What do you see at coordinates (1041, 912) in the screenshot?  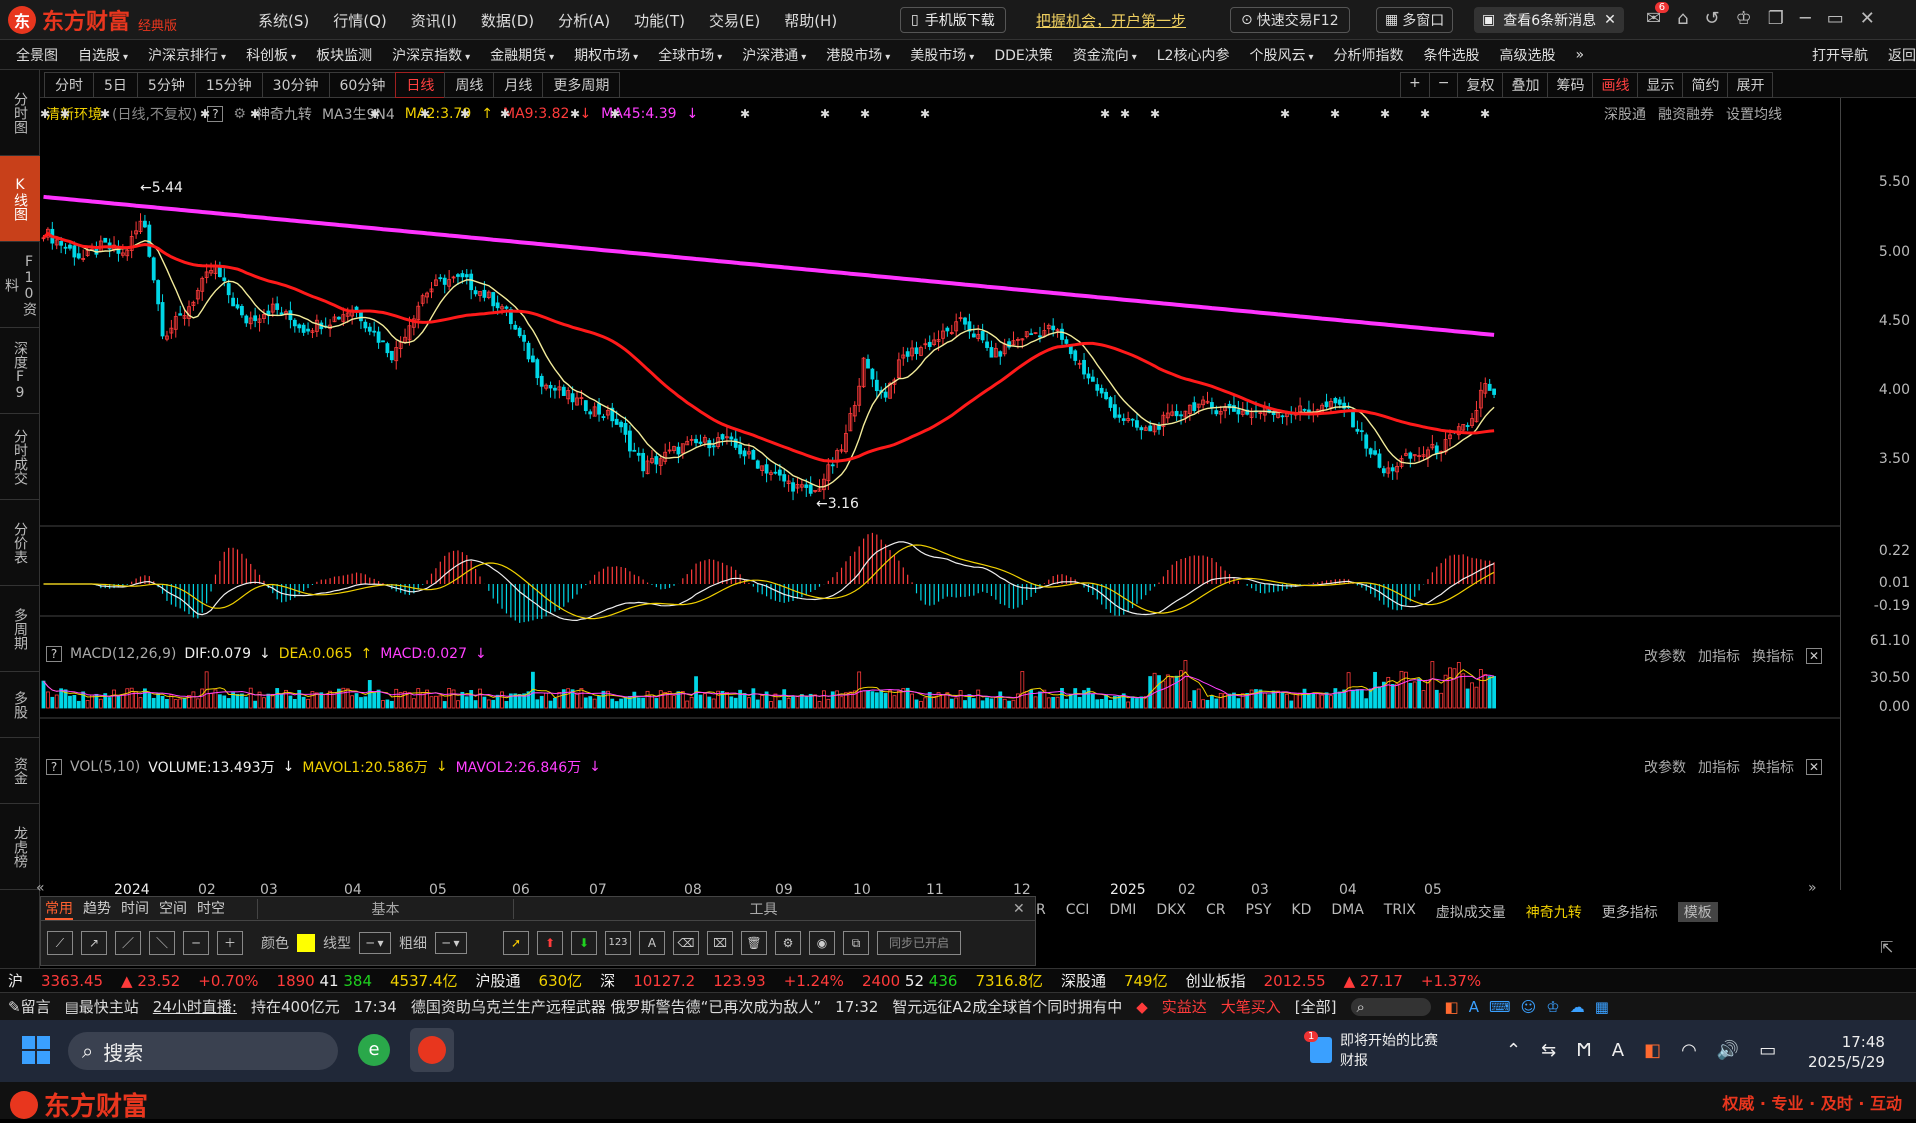 I see `indicator-tab: R` at bounding box center [1041, 912].